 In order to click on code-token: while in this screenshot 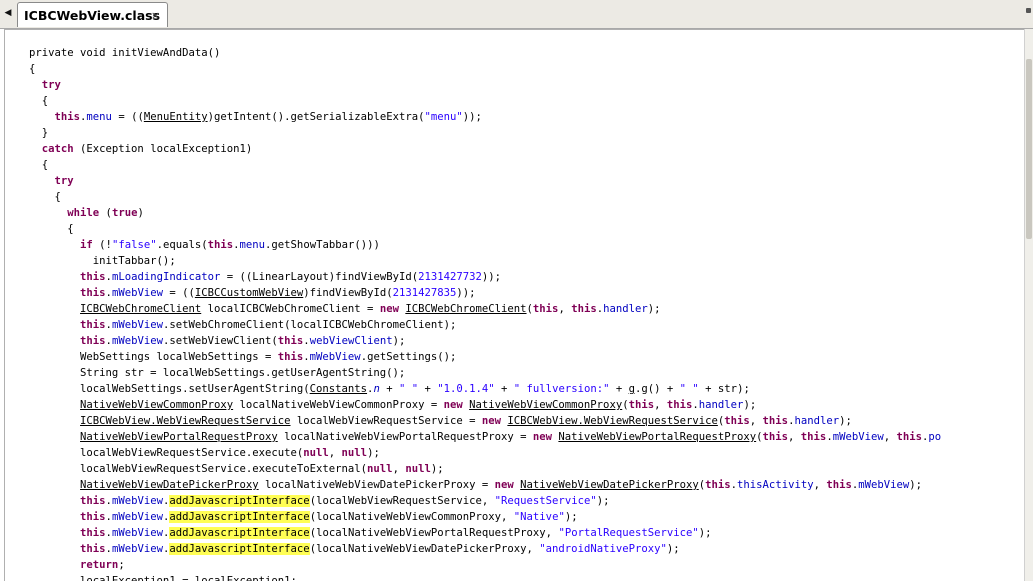, I will do `click(83, 213)`.